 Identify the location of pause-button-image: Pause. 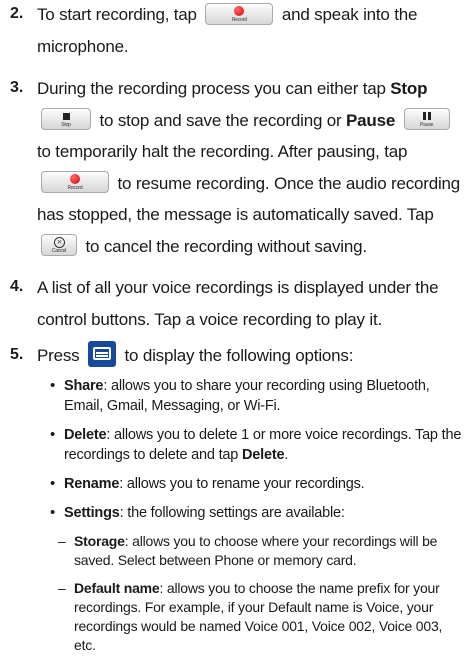
(426, 119).